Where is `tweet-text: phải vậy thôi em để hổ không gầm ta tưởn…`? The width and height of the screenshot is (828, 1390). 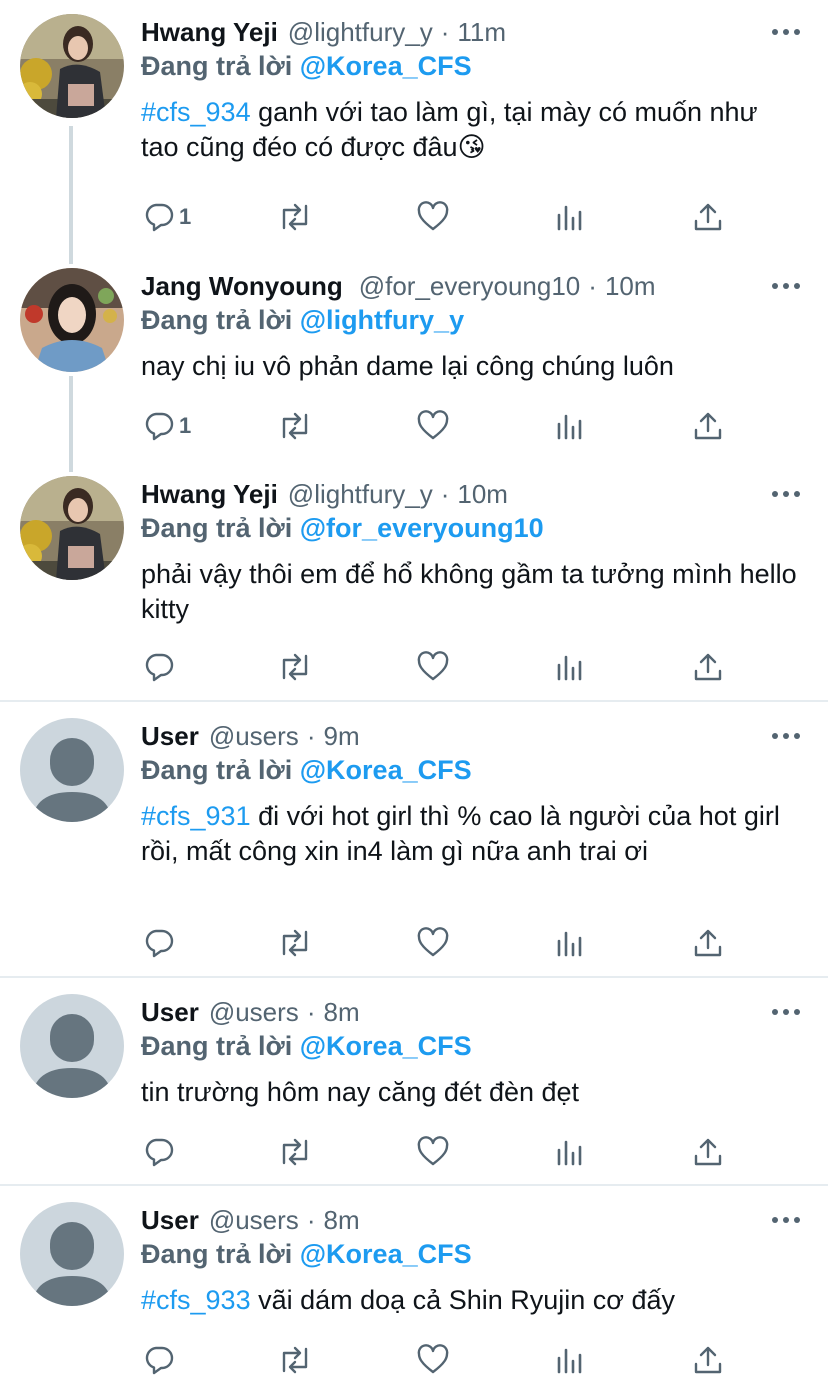 tweet-text: phải vậy thôi em để hổ không gầm ta tưởn… is located at coordinates (471, 592).